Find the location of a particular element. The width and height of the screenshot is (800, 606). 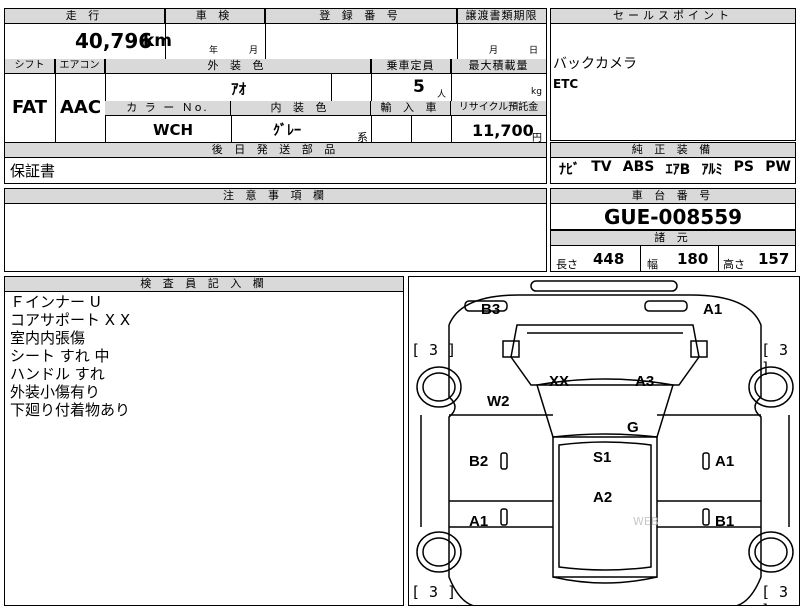

inspector-note-line: コアサポート X X is located at coordinates (70, 320).